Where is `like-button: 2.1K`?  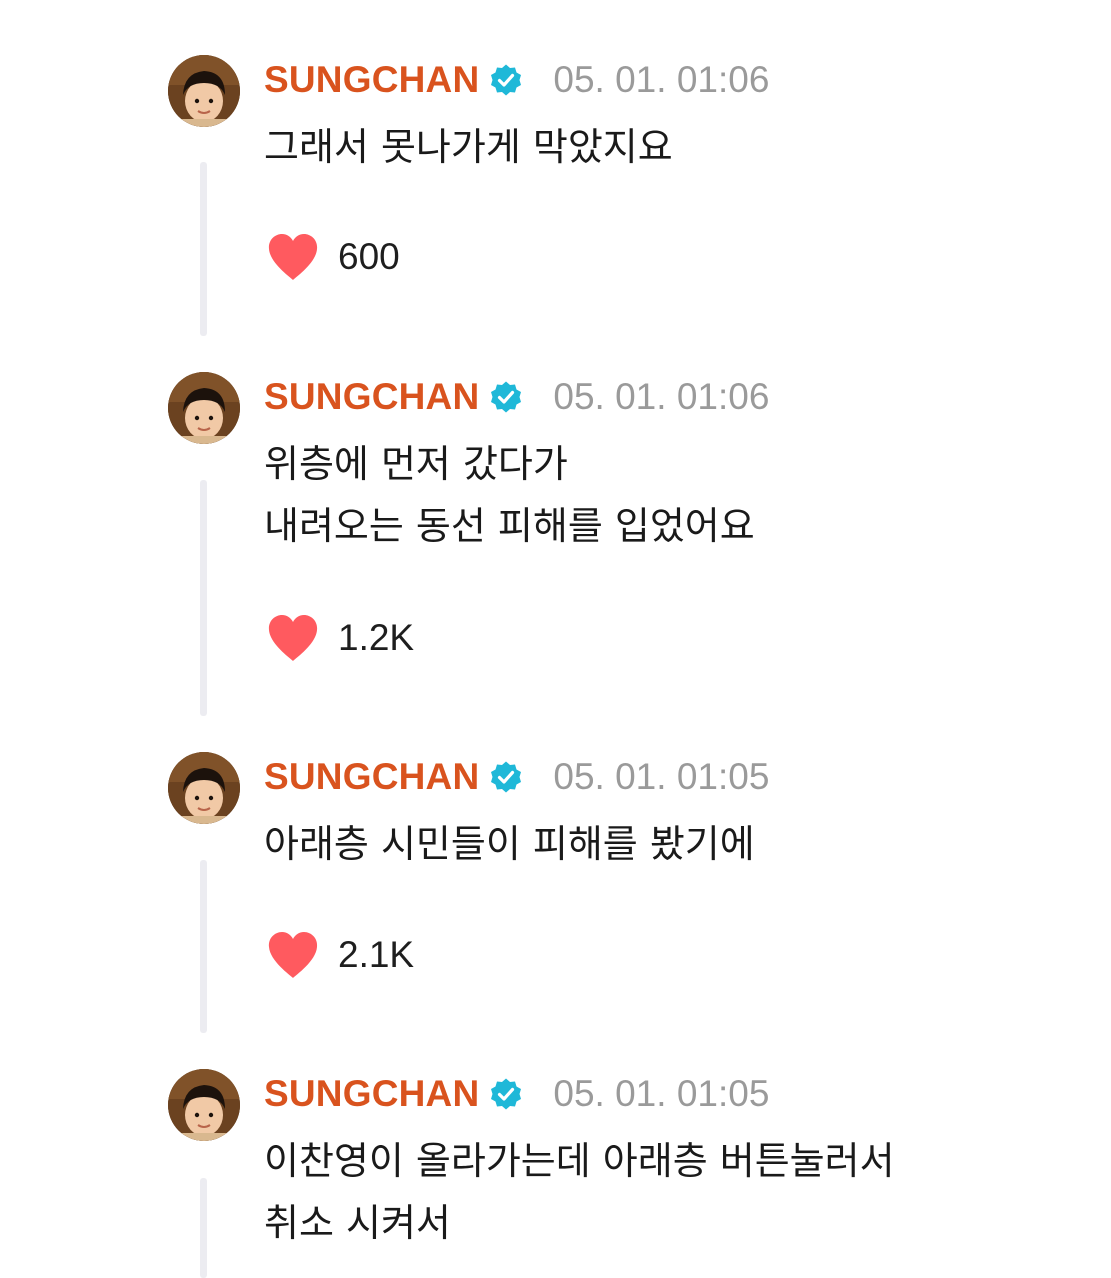 like-button: 2.1K is located at coordinates (340, 955).